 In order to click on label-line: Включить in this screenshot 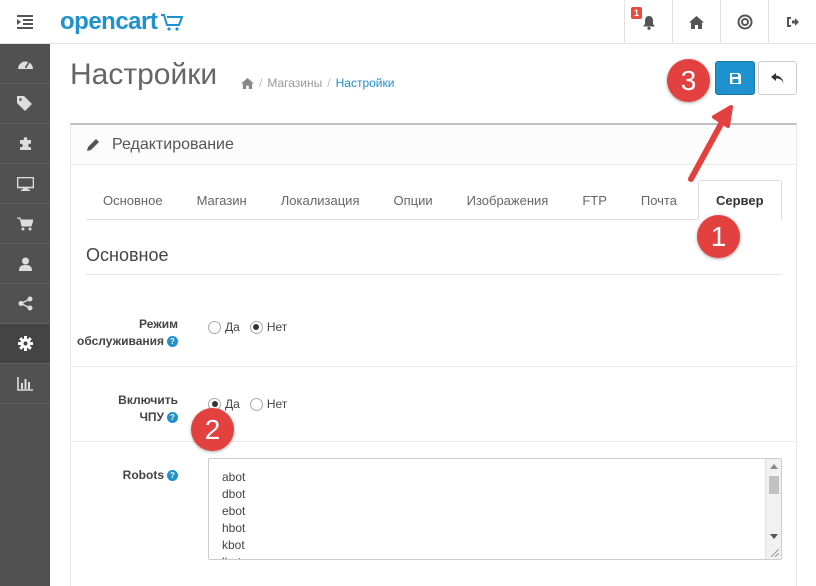, I will do `click(148, 400)`.